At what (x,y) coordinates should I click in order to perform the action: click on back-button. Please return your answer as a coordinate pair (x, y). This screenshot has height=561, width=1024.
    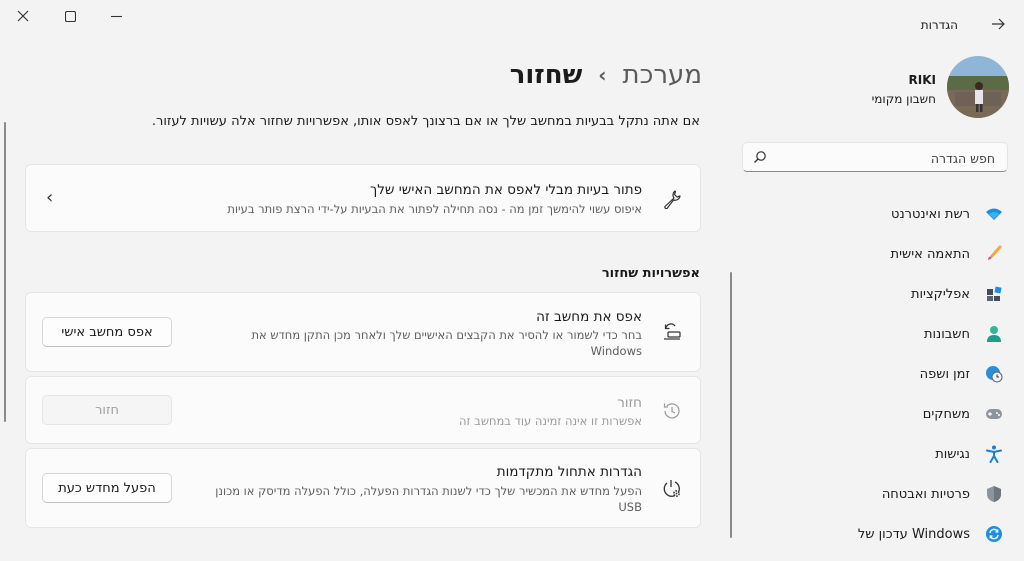
    Looking at the image, I should click on (998, 24).